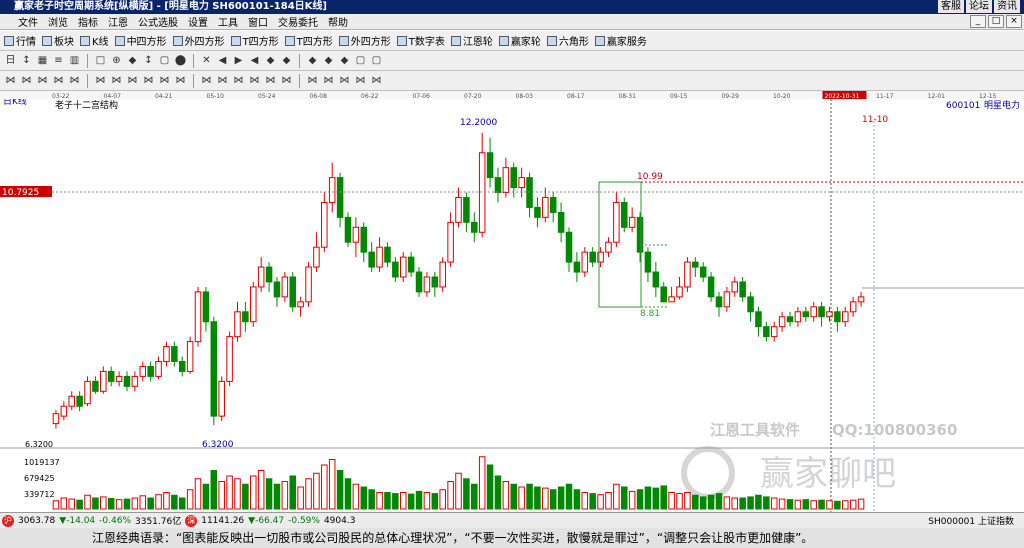 The width and height of the screenshot is (1024, 548). Describe the element at coordinates (58, 60) in the screenshot. I see `tool-button-icon: ≡` at that location.